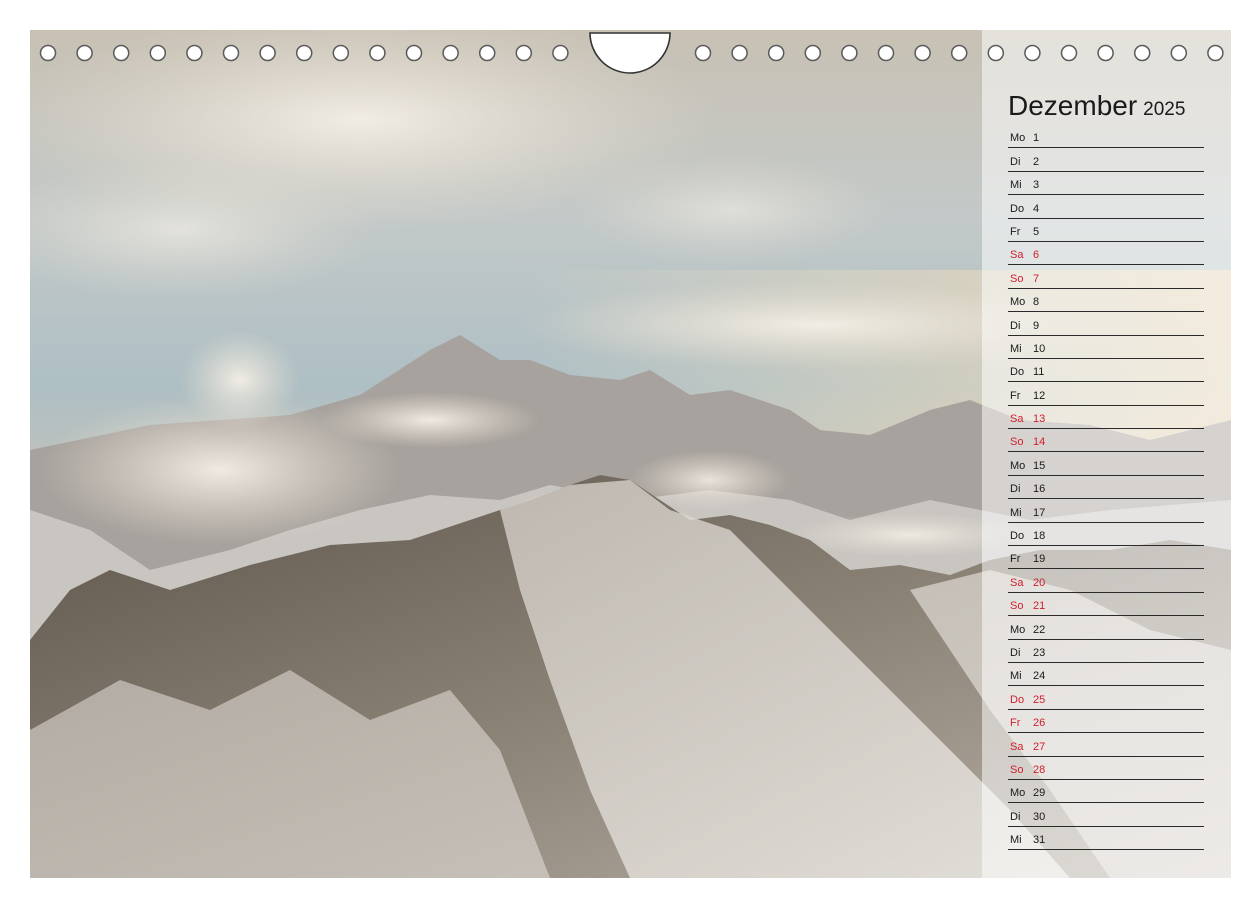  I want to click on day-number: 8, so click(1036, 302).